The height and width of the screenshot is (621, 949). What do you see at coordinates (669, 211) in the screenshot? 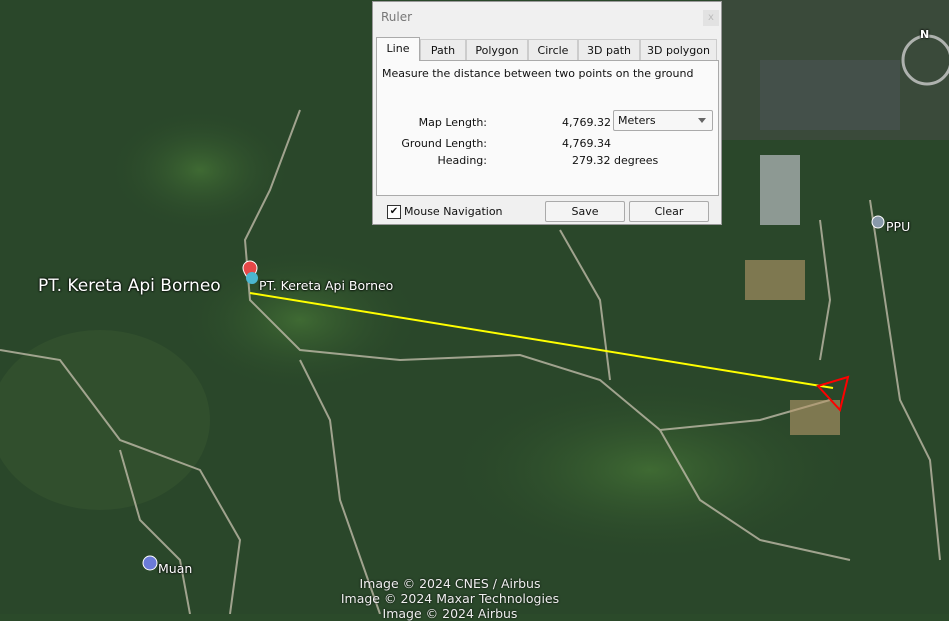
I see `clear-button: Clear` at bounding box center [669, 211].